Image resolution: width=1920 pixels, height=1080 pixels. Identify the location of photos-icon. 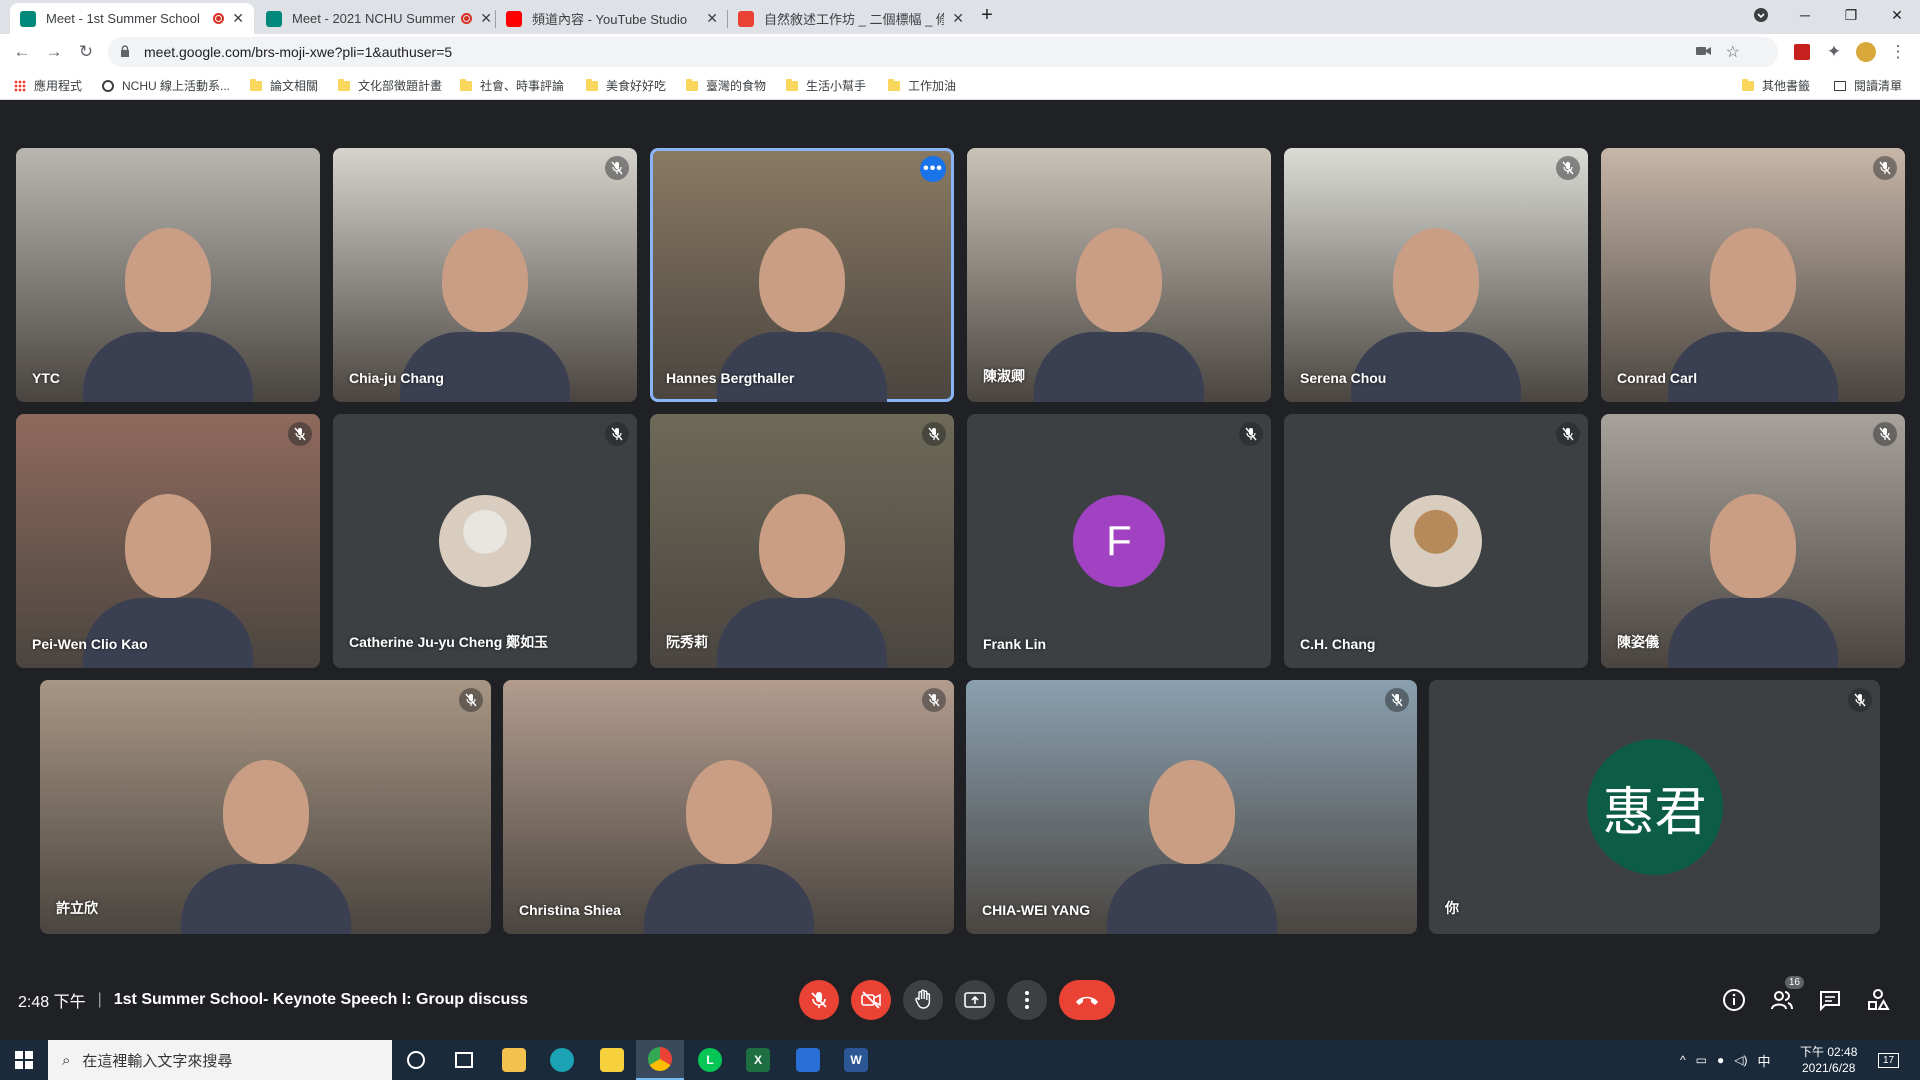
(808, 1060).